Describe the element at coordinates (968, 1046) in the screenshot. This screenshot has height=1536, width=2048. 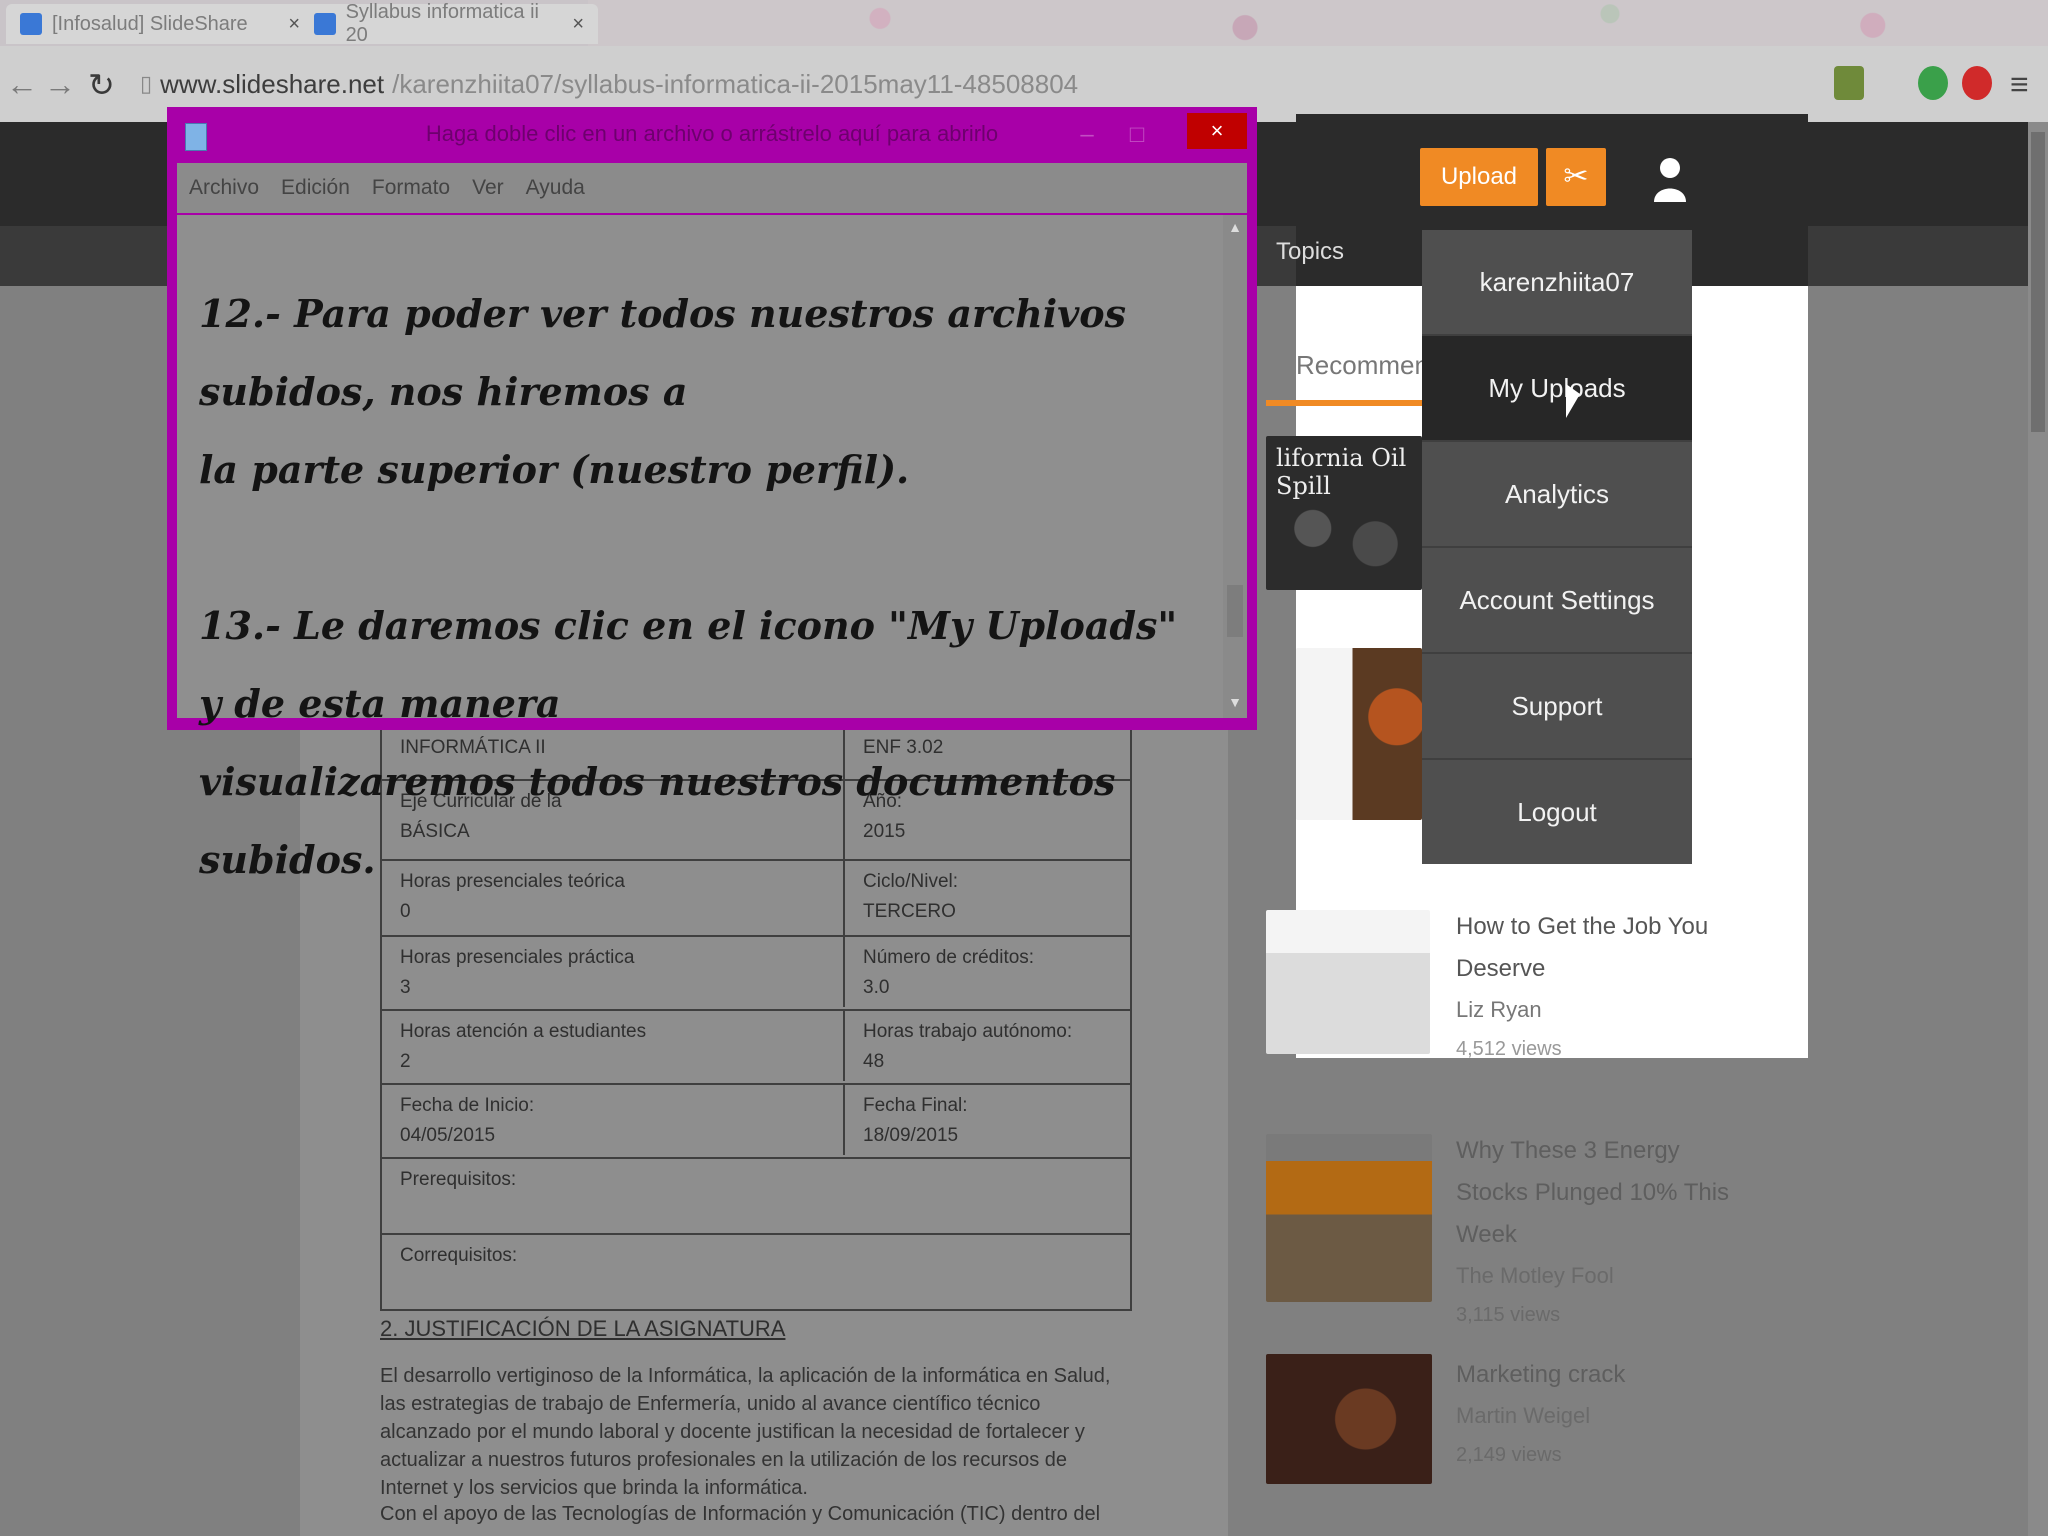
I see `table-cell: Horas trabajo autónomo: 48` at that location.